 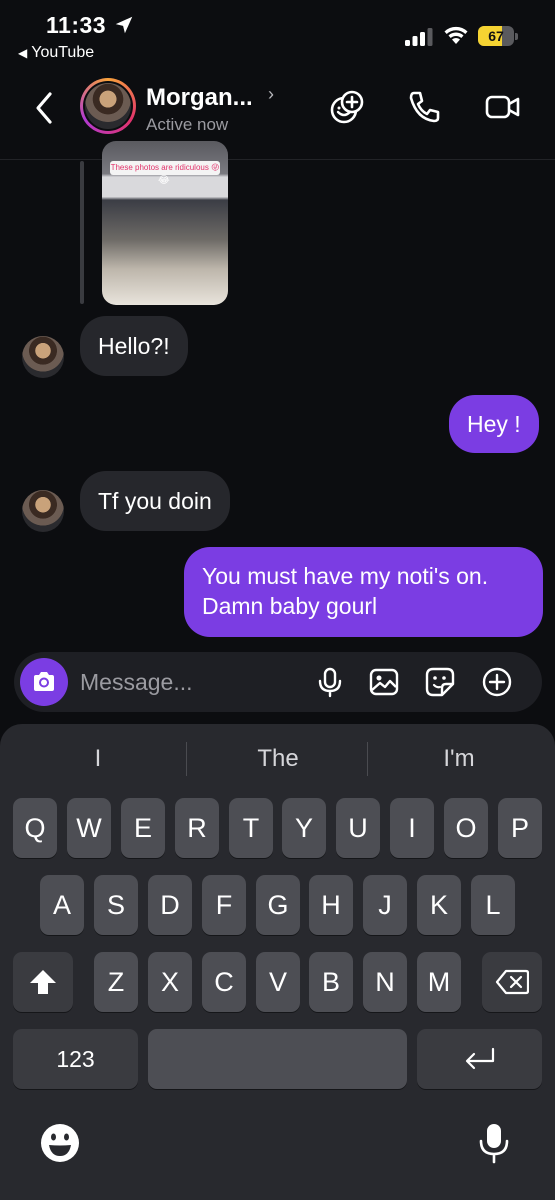 I want to click on wifi-icon, so click(x=456, y=35).